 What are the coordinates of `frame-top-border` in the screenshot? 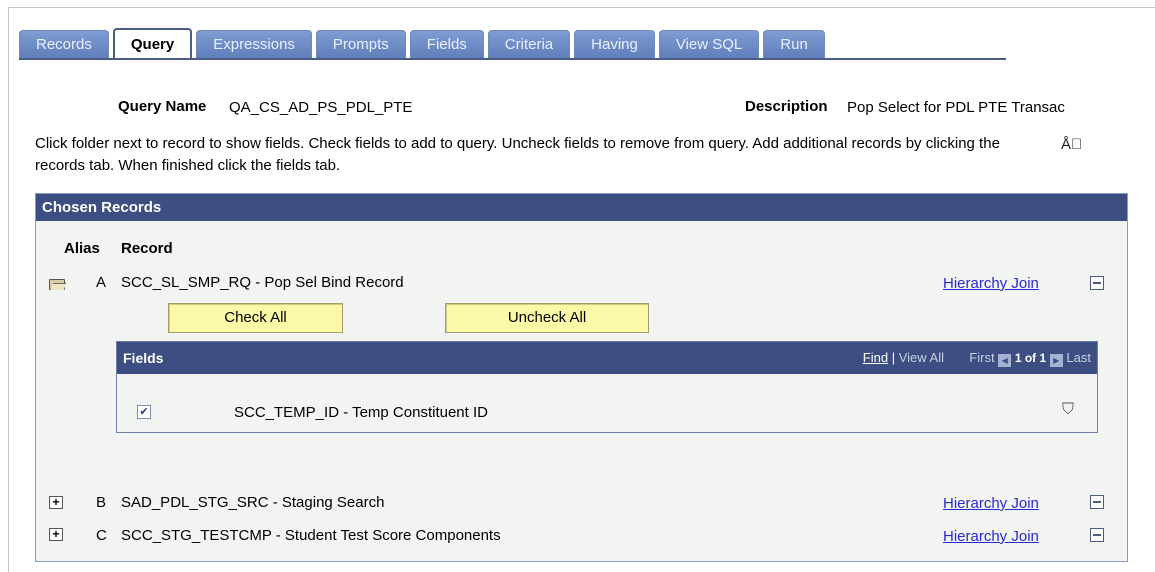 It's located at (581, 7).